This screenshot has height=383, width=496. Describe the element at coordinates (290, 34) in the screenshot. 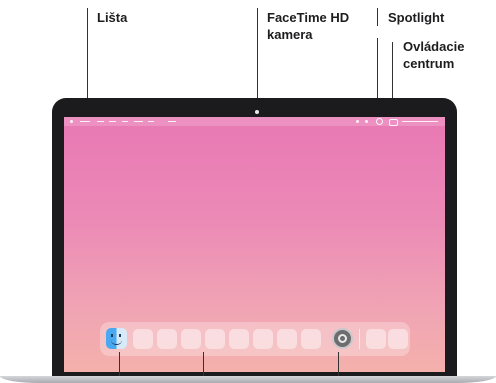

I see `camera-label-line2: kamera` at that location.